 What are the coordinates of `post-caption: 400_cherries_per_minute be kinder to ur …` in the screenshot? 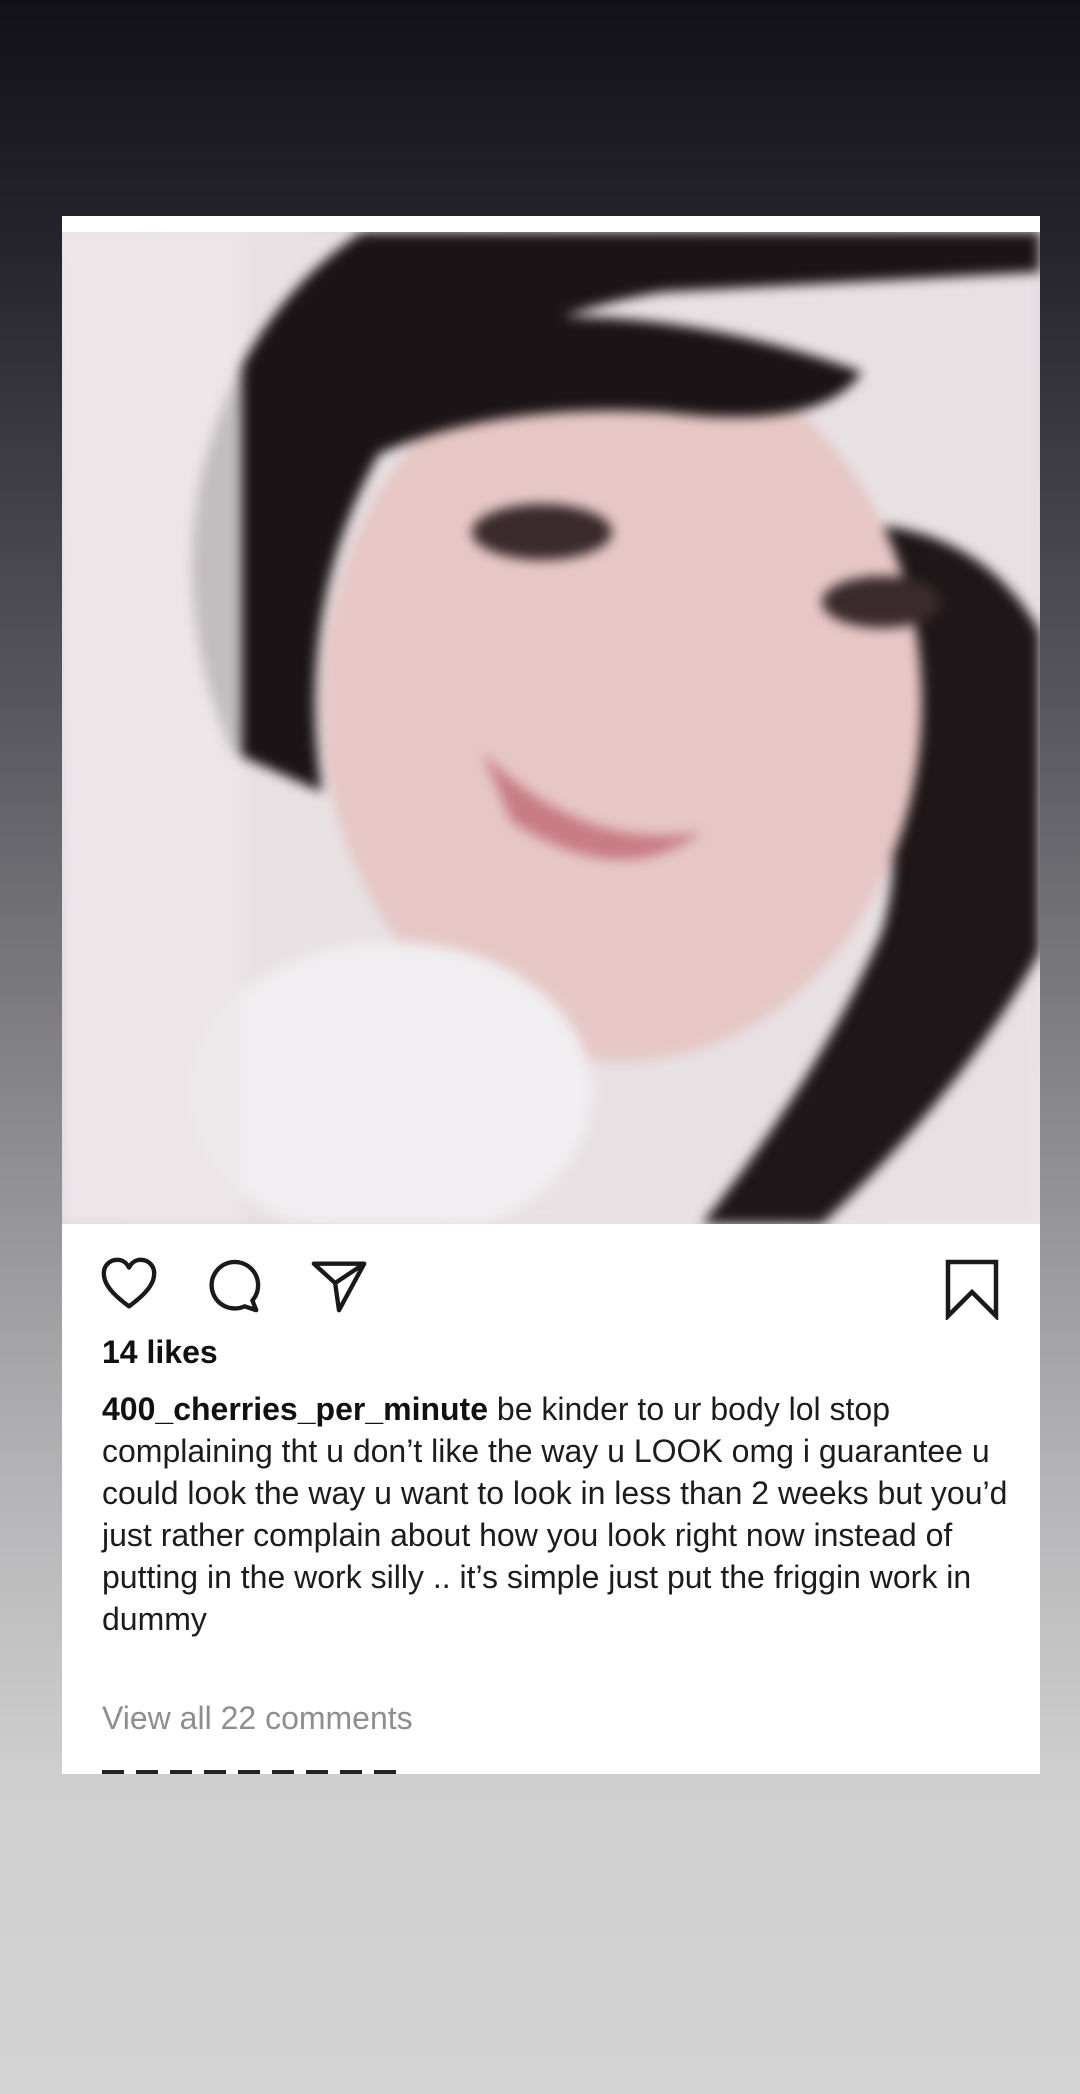 It's located at (562, 1514).